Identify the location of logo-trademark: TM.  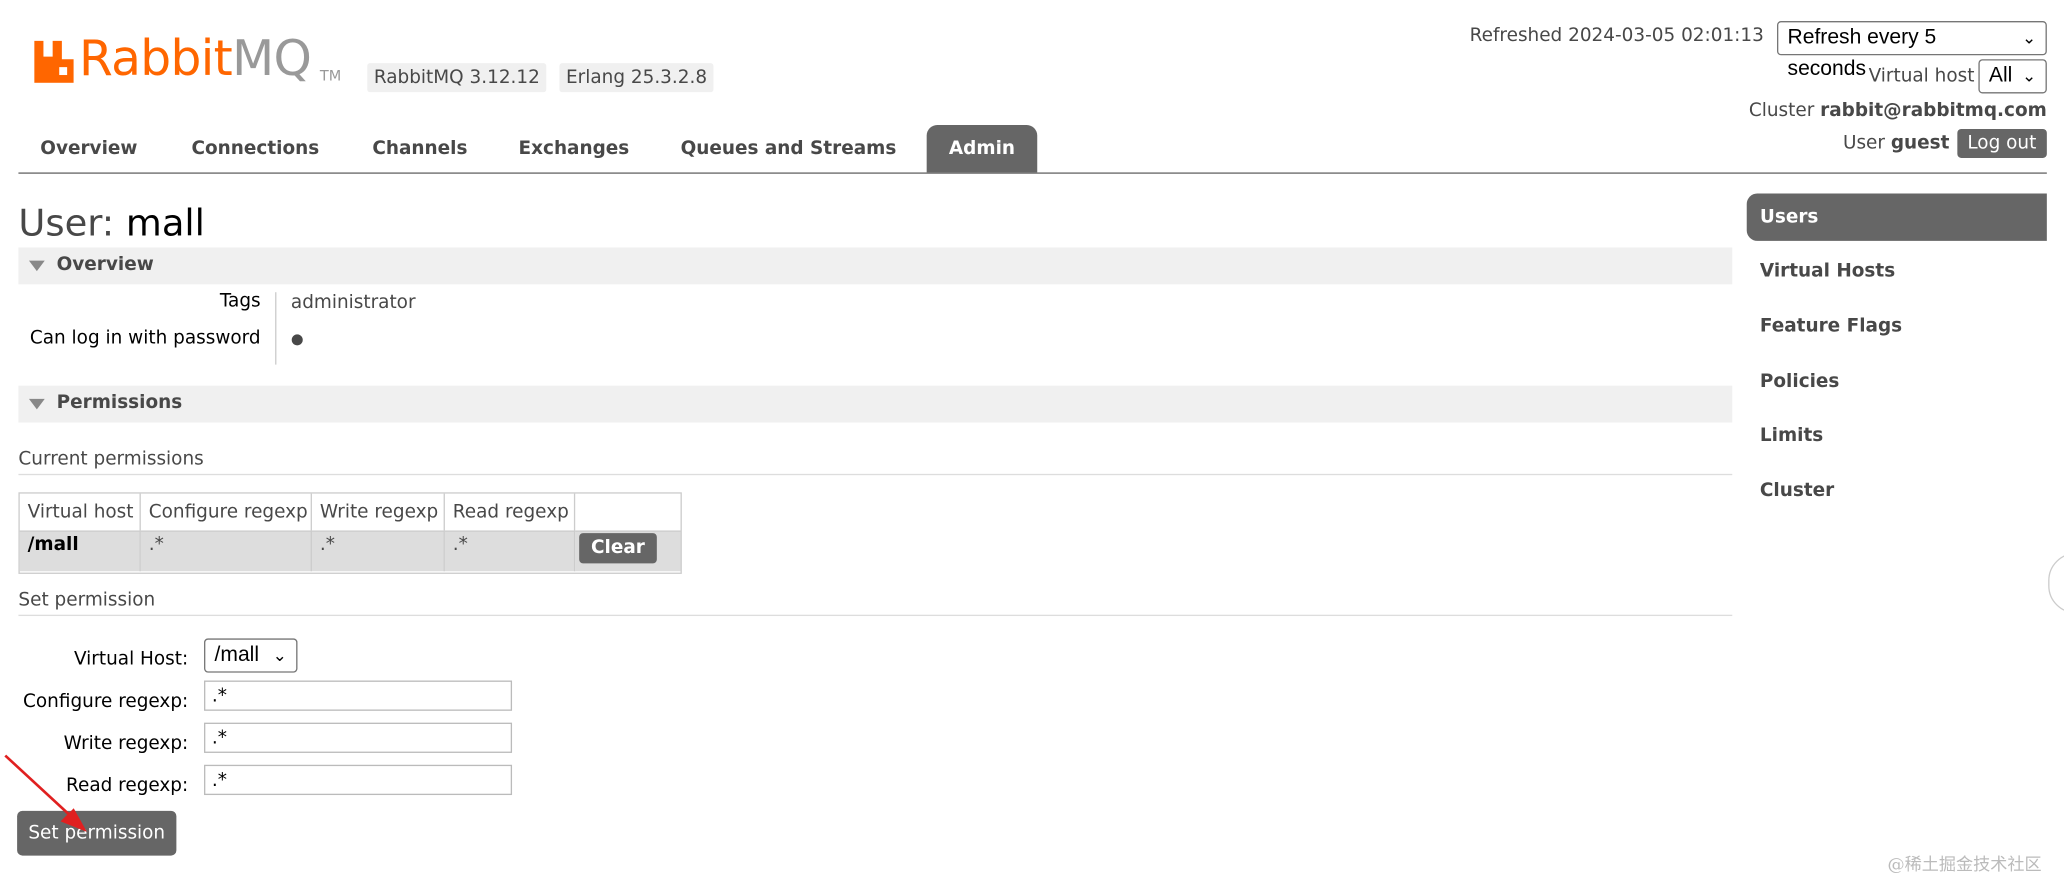
(330, 76).